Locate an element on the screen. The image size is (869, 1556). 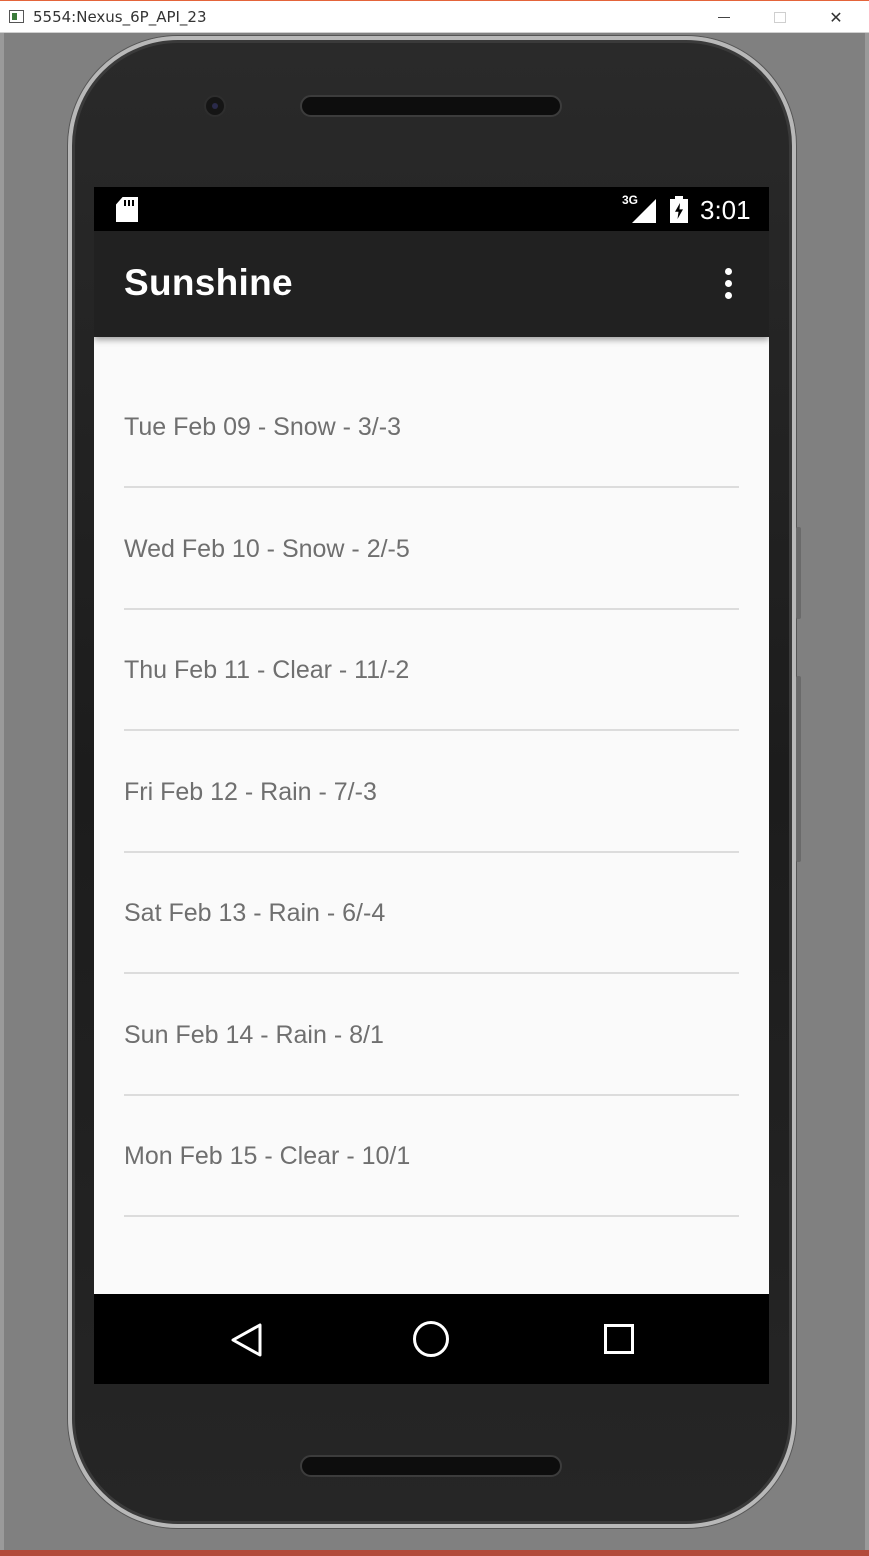
minimize-icon is located at coordinates (724, 17).